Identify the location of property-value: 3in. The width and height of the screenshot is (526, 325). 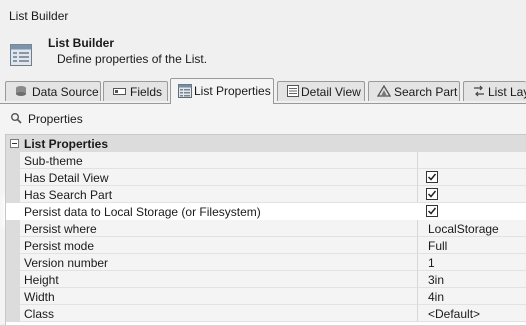
(472, 279).